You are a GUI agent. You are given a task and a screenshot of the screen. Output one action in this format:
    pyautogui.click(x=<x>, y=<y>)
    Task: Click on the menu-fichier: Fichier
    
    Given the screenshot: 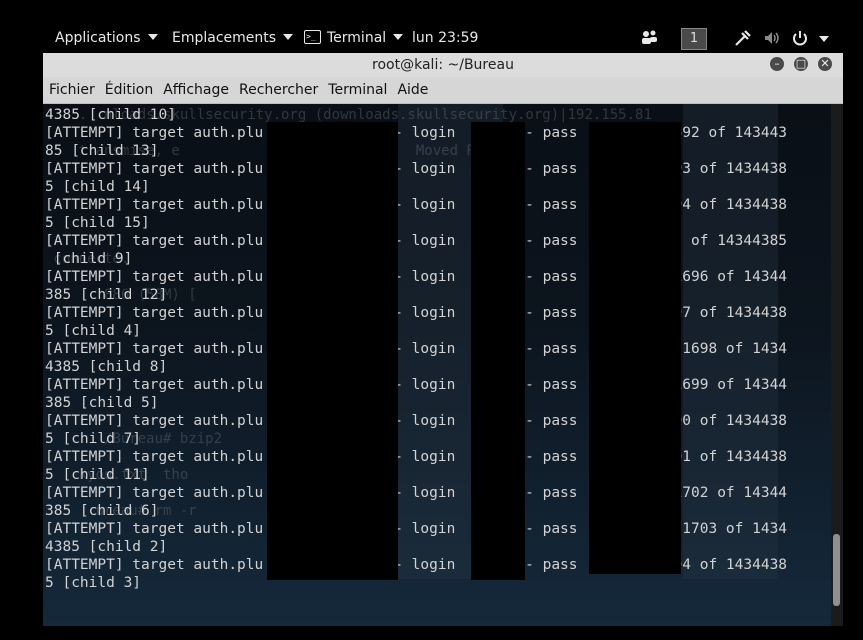 What is the action you would take?
    pyautogui.click(x=71, y=90)
    